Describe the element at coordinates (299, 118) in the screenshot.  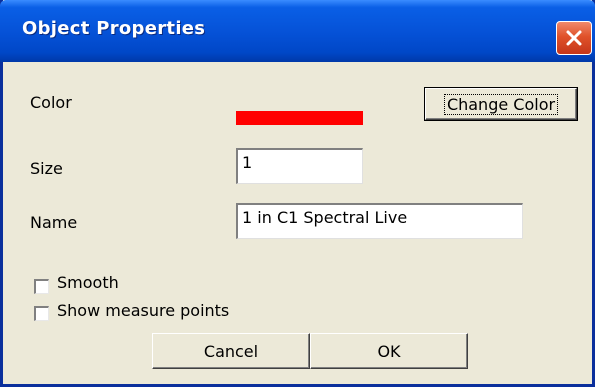
I see `color-swatch` at that location.